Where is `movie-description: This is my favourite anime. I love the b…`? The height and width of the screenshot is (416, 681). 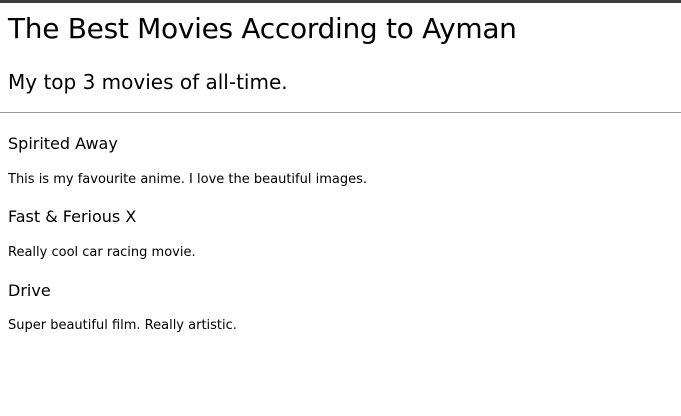 movie-description: This is my favourite anime. I love the b… is located at coordinates (188, 179).